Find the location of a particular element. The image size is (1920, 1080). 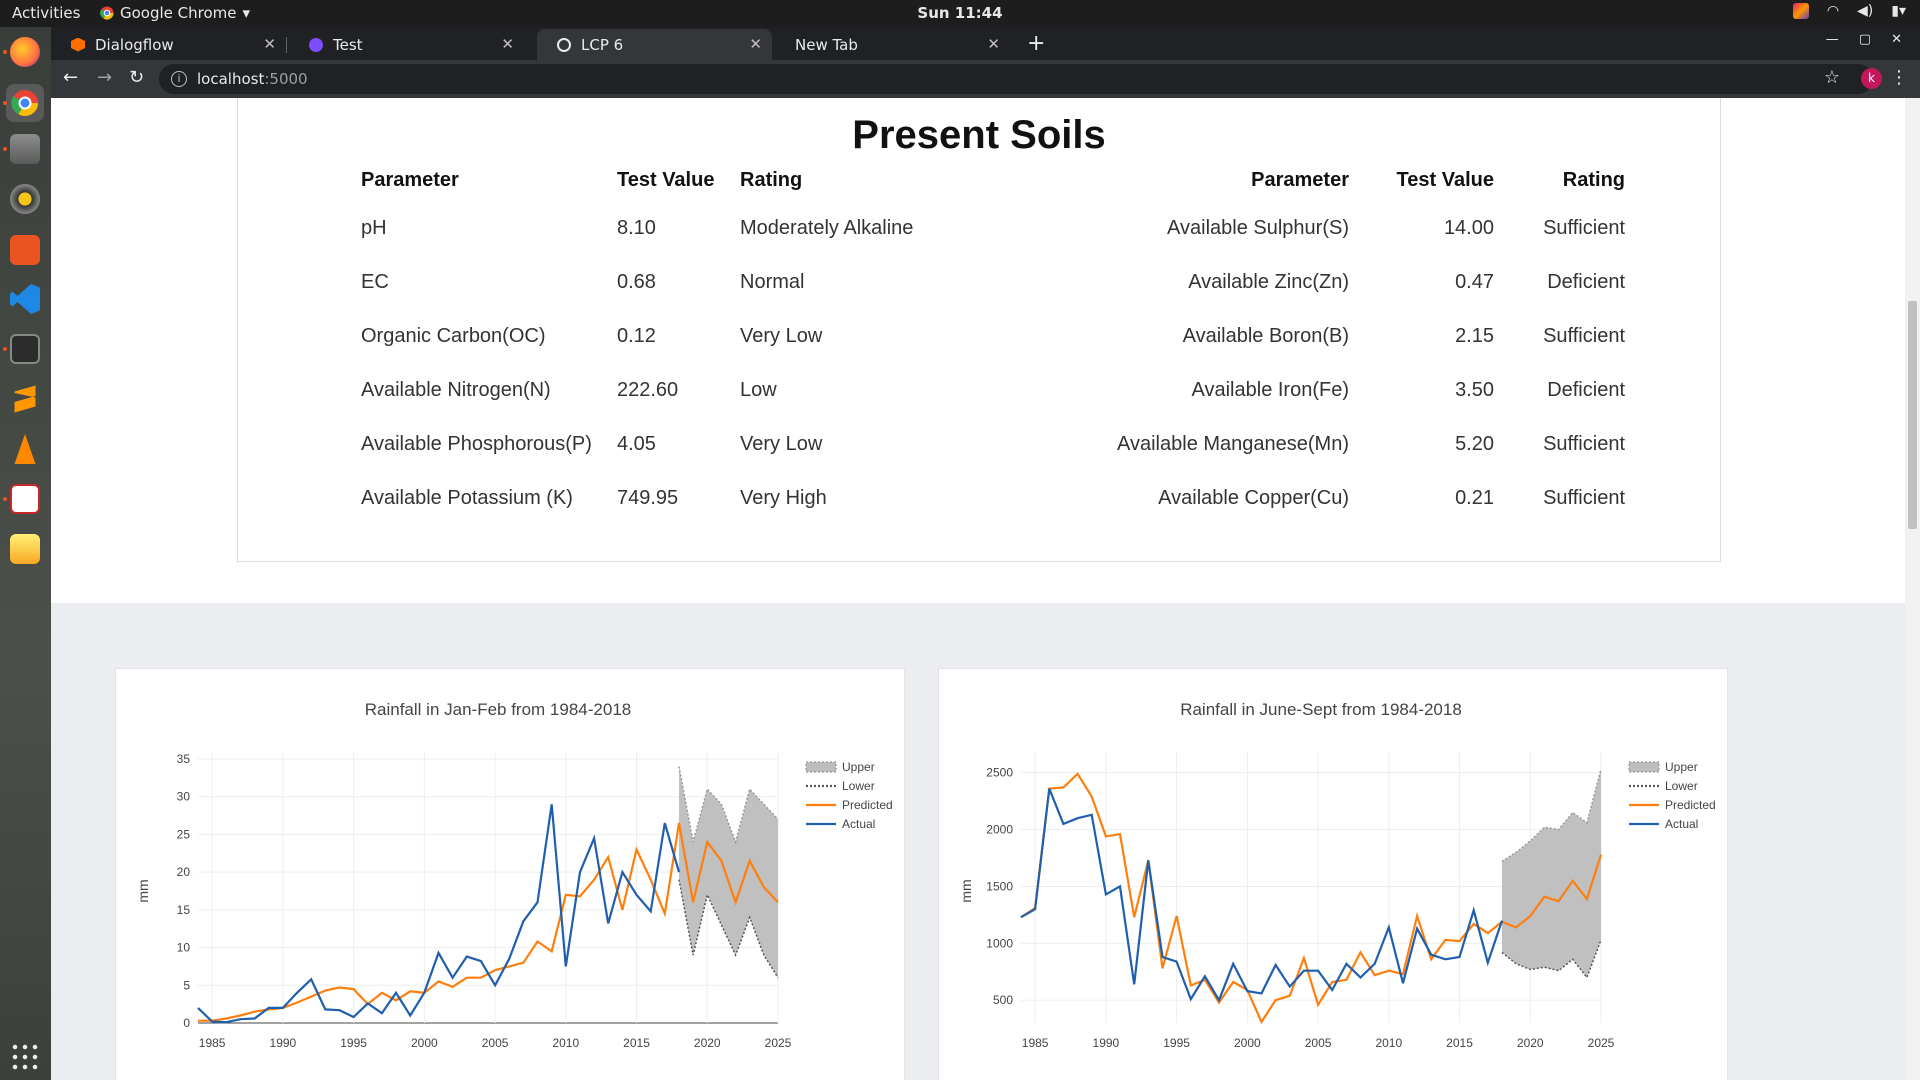

parameter-cell: Available Zinc(Zn) is located at coordinates (1268, 281).